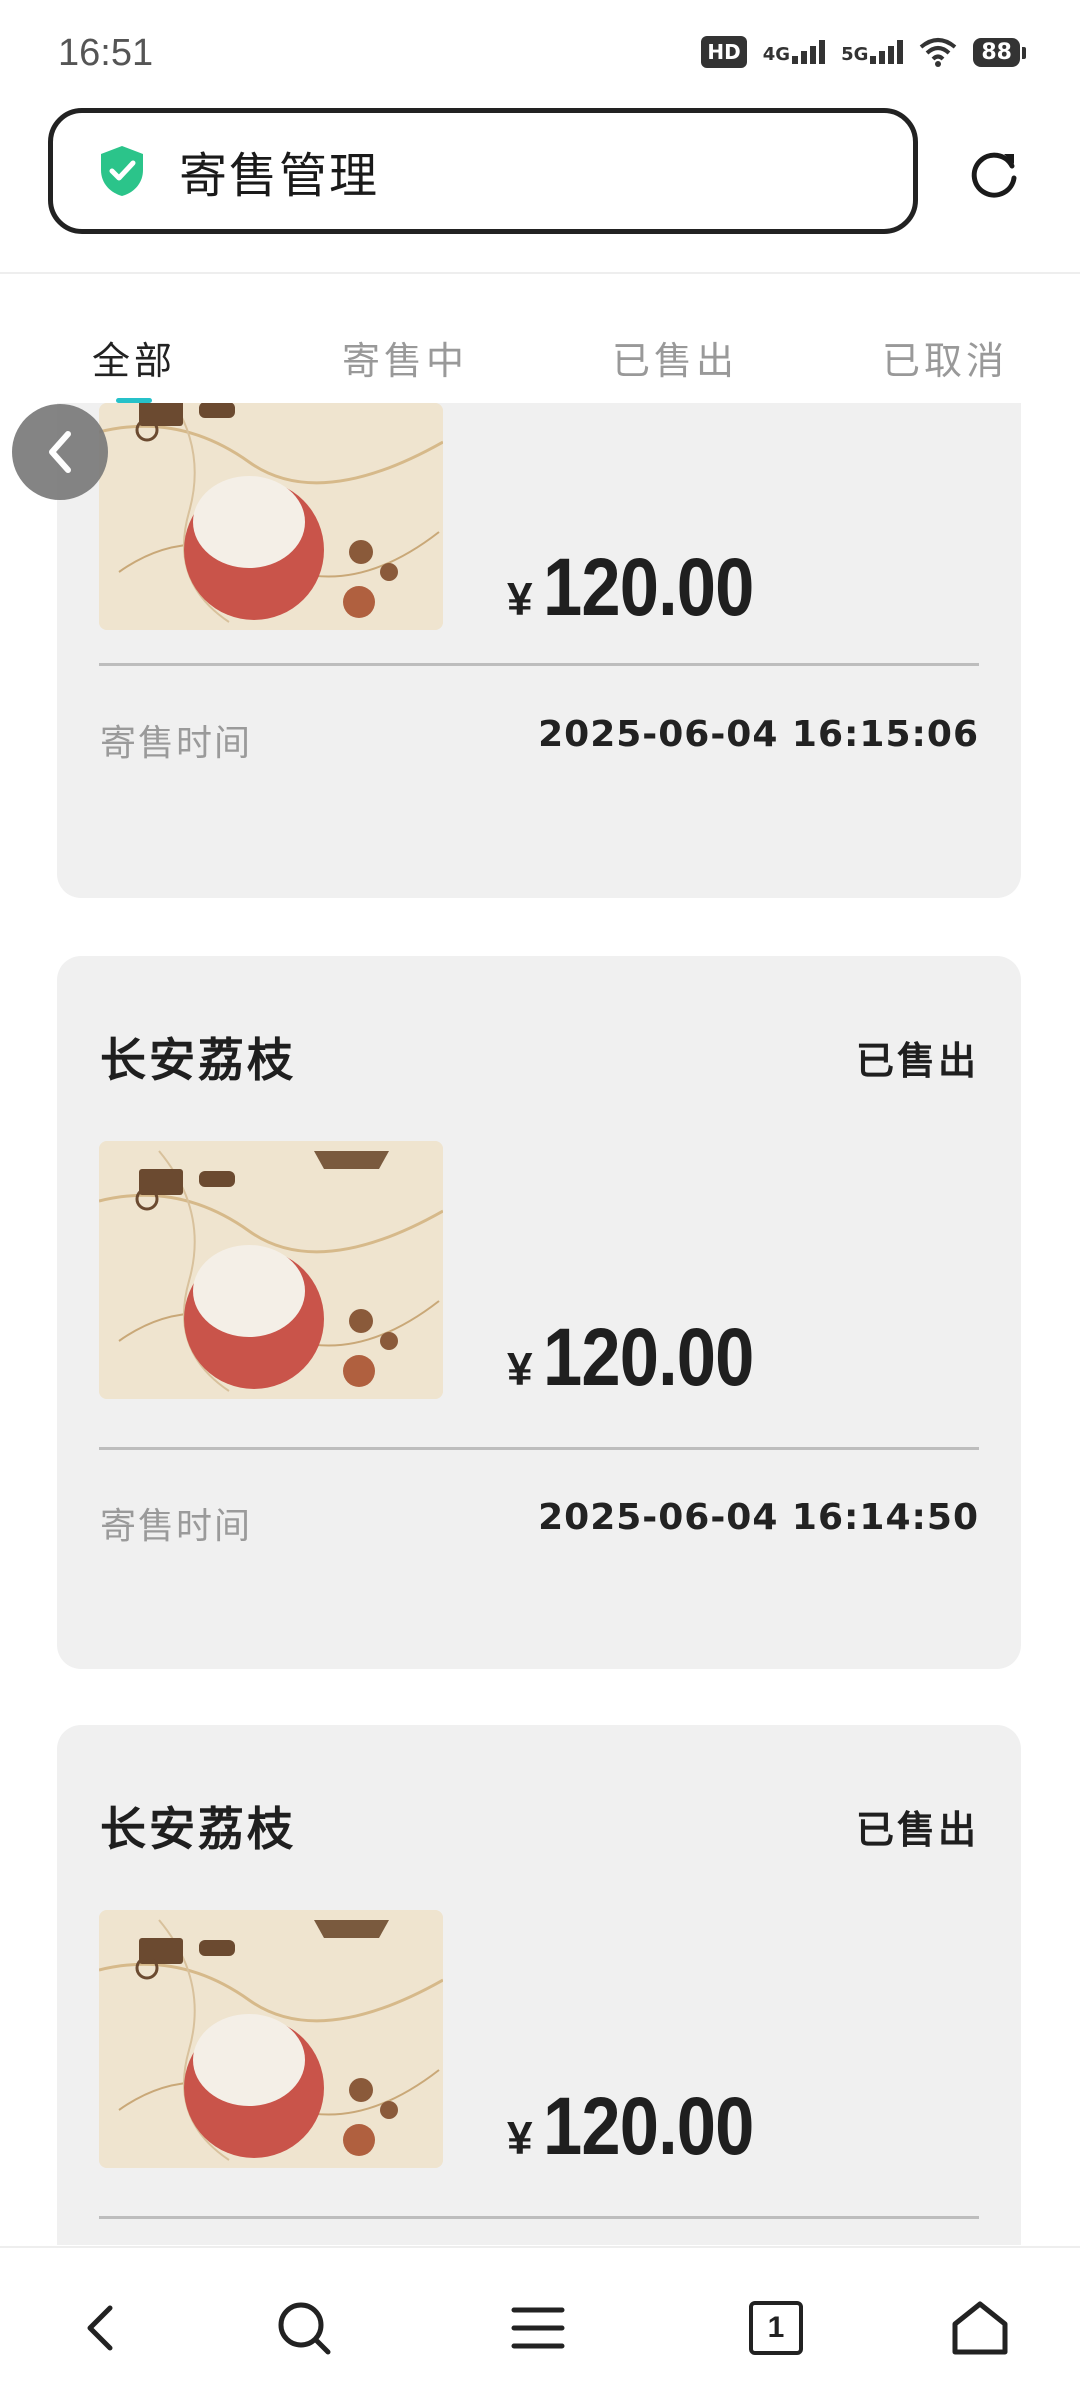 This screenshot has height=2402, width=1080. I want to click on page-title: 寄售管理, so click(279, 176).